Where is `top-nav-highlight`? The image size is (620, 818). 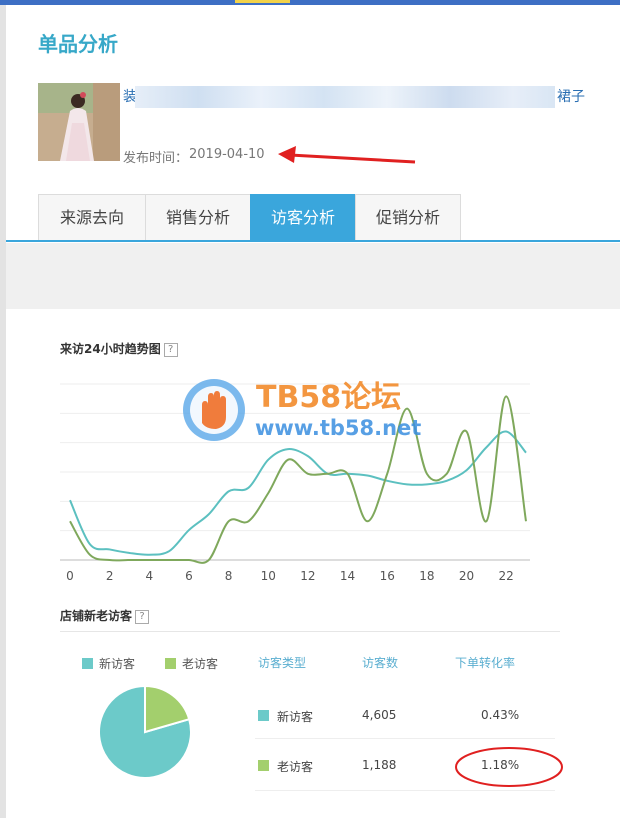 top-nav-highlight is located at coordinates (262, 1).